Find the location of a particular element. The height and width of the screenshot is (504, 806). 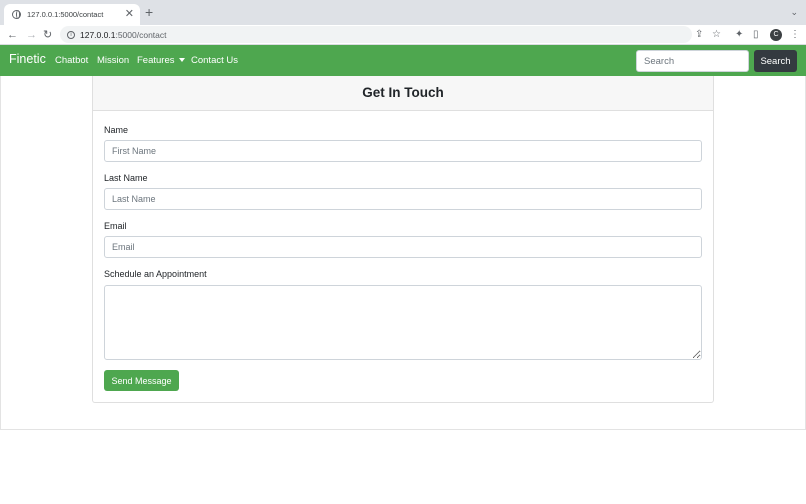

nav-dropdown-features: Features is located at coordinates (161, 60).